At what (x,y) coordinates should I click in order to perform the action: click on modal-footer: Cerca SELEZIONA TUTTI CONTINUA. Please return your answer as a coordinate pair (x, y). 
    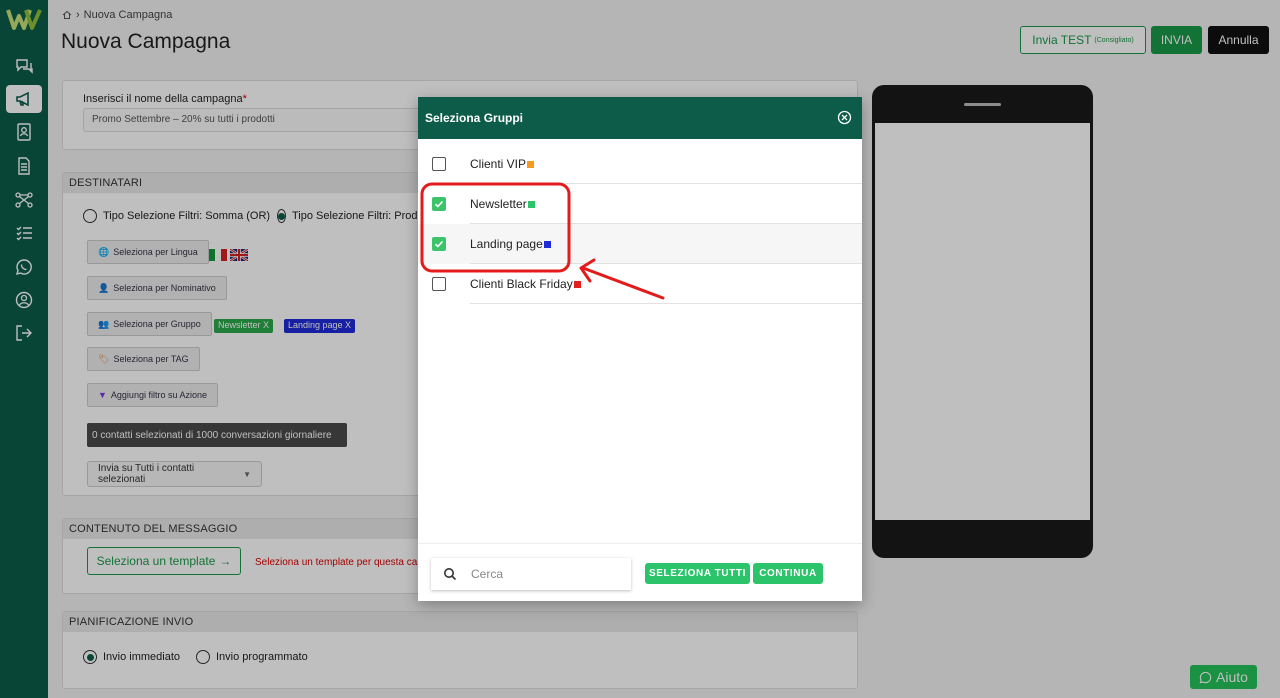
    Looking at the image, I should click on (640, 572).